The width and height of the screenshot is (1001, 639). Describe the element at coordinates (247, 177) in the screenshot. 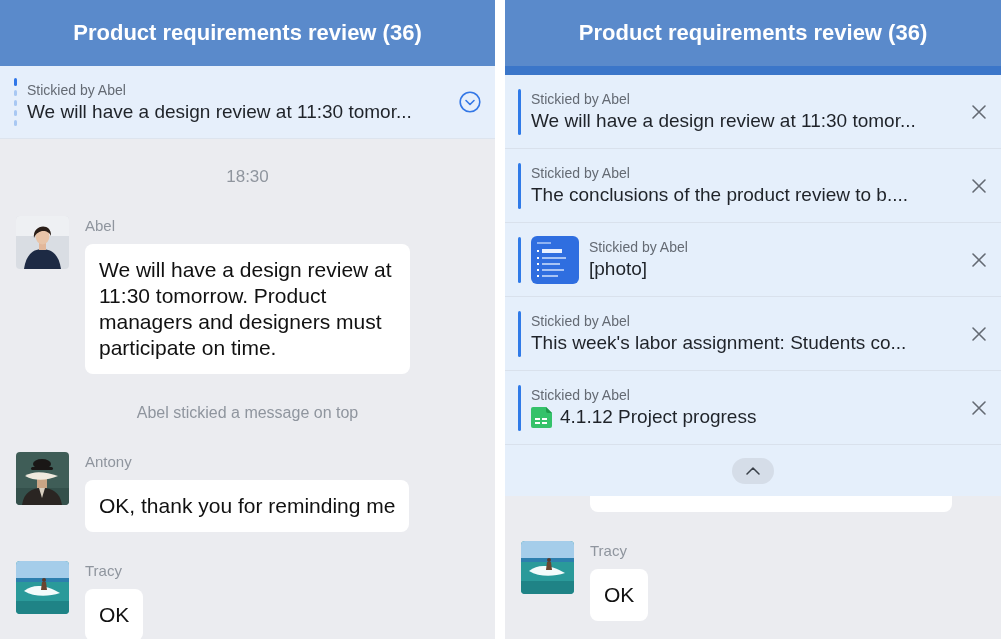

I see `timestamp: 18:30` at that location.